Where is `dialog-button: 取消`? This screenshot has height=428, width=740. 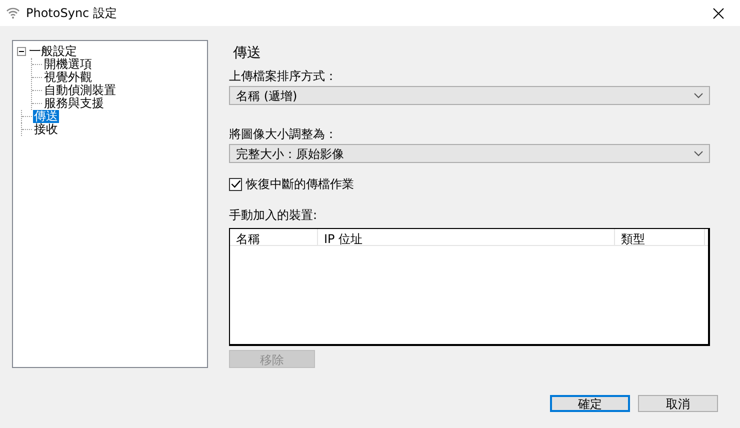 dialog-button: 取消 is located at coordinates (678, 403).